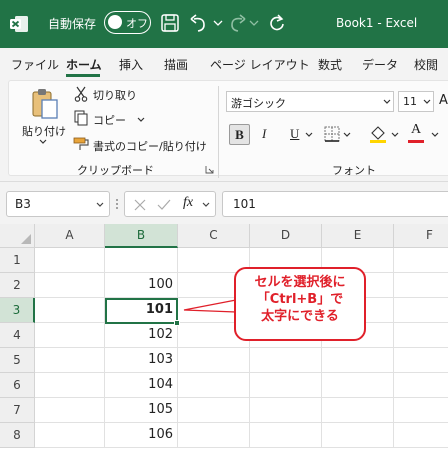 The image size is (448, 457). What do you see at coordinates (378, 134) in the screenshot?
I see `fill-color-icon` at bounding box center [378, 134].